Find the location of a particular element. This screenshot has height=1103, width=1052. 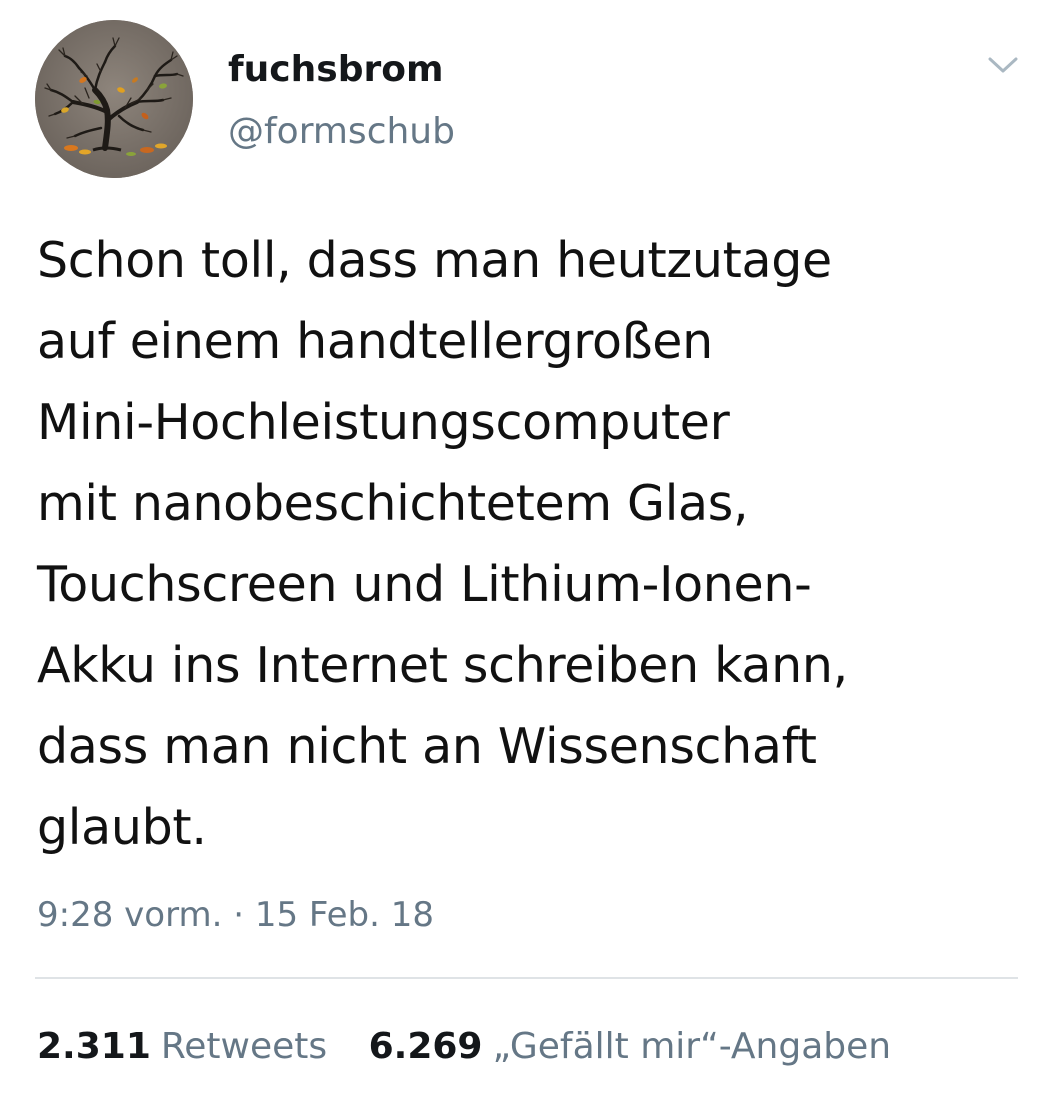

likes-stat: 6.269 „Gefällt mir“-Angaben is located at coordinates (630, 1047).